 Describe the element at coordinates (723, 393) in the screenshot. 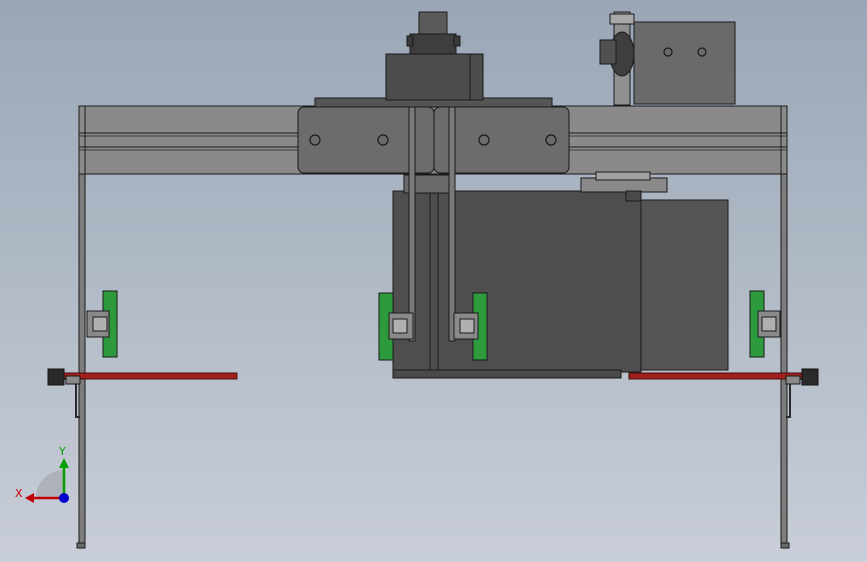

I see `red-rod-right` at that location.